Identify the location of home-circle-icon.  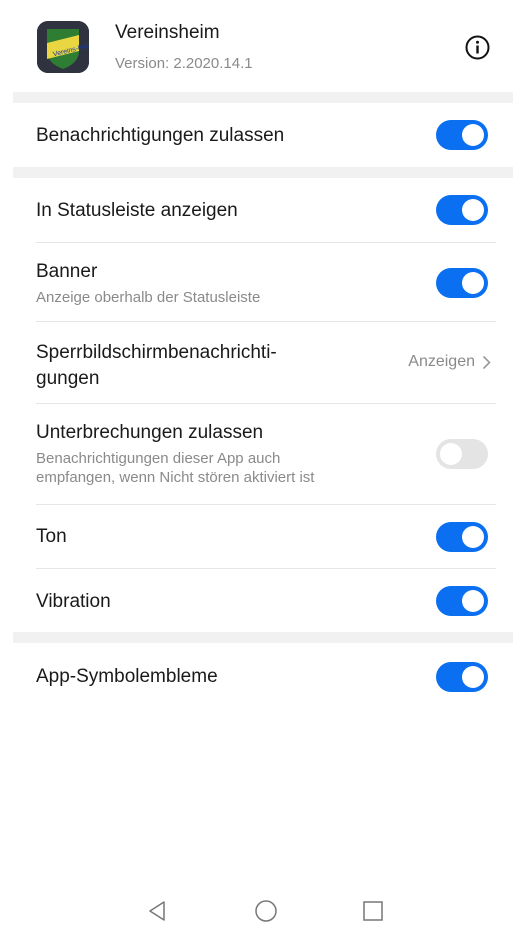
(266, 911).